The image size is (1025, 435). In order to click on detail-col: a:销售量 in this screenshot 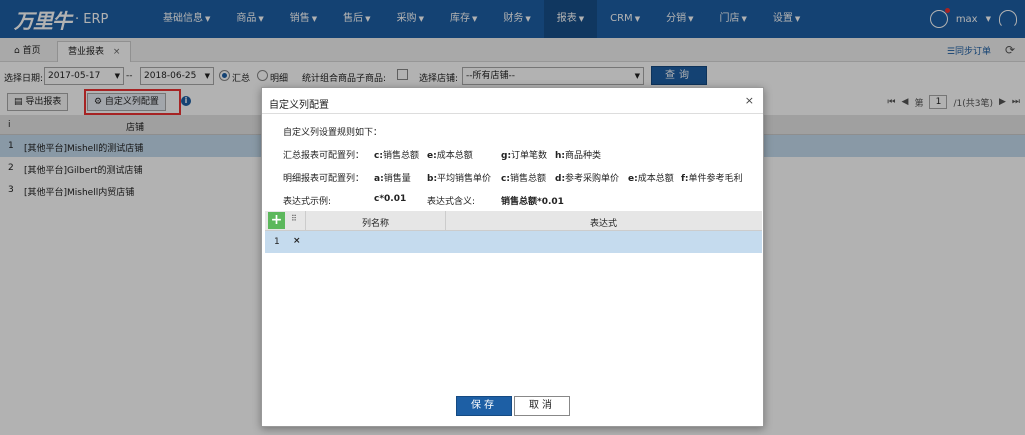, I will do `click(392, 177)`.